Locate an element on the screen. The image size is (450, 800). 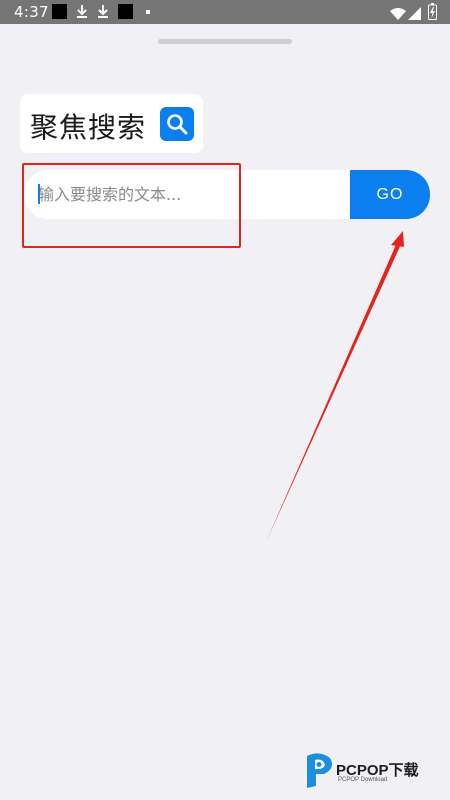
text-caret is located at coordinates (39, 194).